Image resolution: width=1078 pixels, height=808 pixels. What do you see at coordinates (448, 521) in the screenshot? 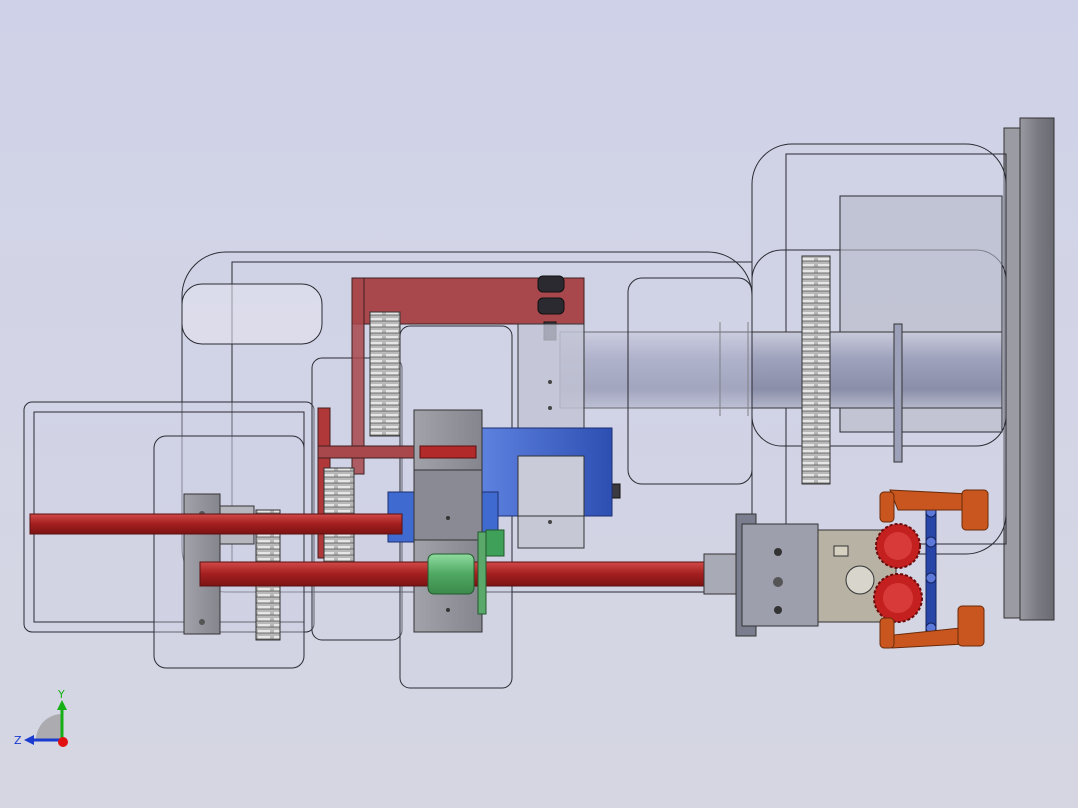
I see `center-block` at bounding box center [448, 521].